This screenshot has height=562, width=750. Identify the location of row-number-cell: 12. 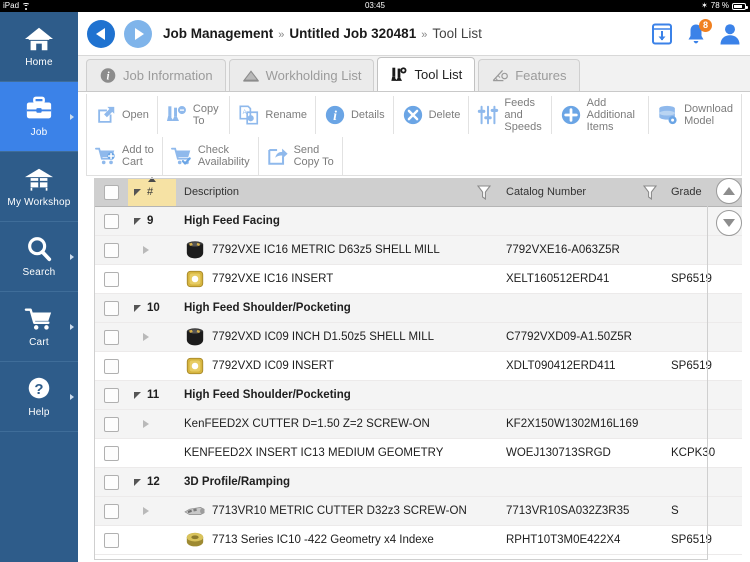
(152, 482).